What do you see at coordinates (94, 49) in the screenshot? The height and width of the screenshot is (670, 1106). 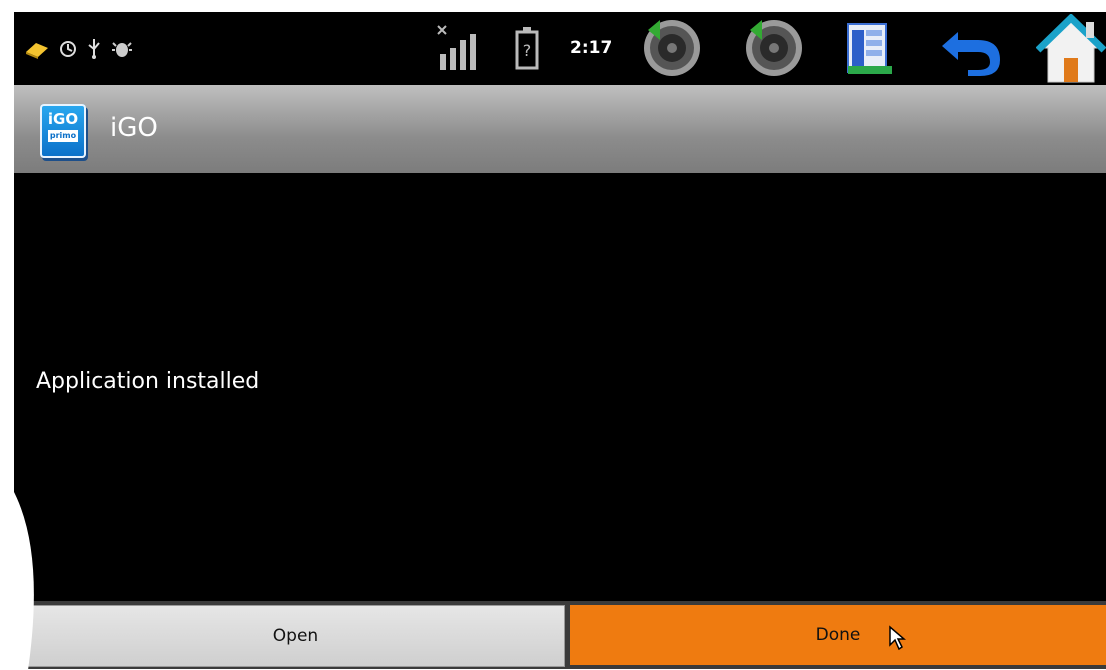 I see `usb-icon` at bounding box center [94, 49].